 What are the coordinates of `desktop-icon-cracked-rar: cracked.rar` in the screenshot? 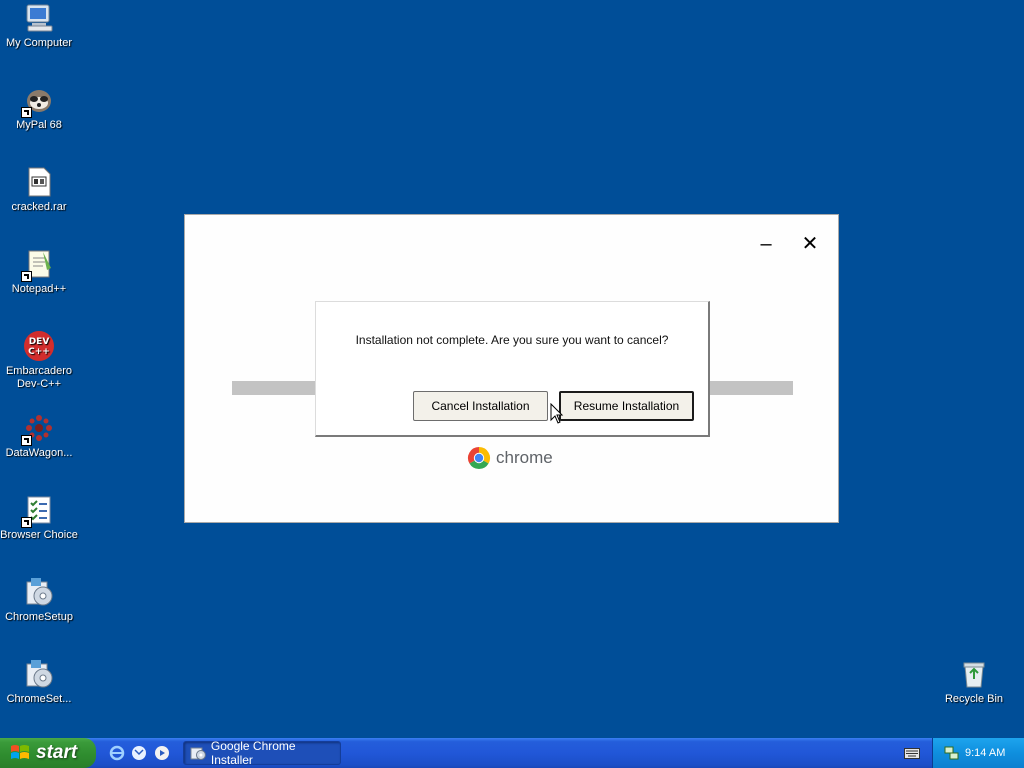 It's located at (39, 190).